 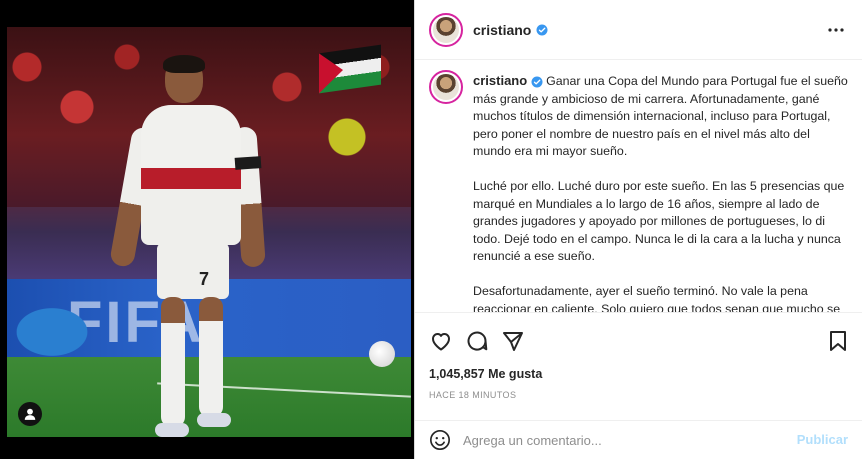 I want to click on heart-icon, so click(x=441, y=341).